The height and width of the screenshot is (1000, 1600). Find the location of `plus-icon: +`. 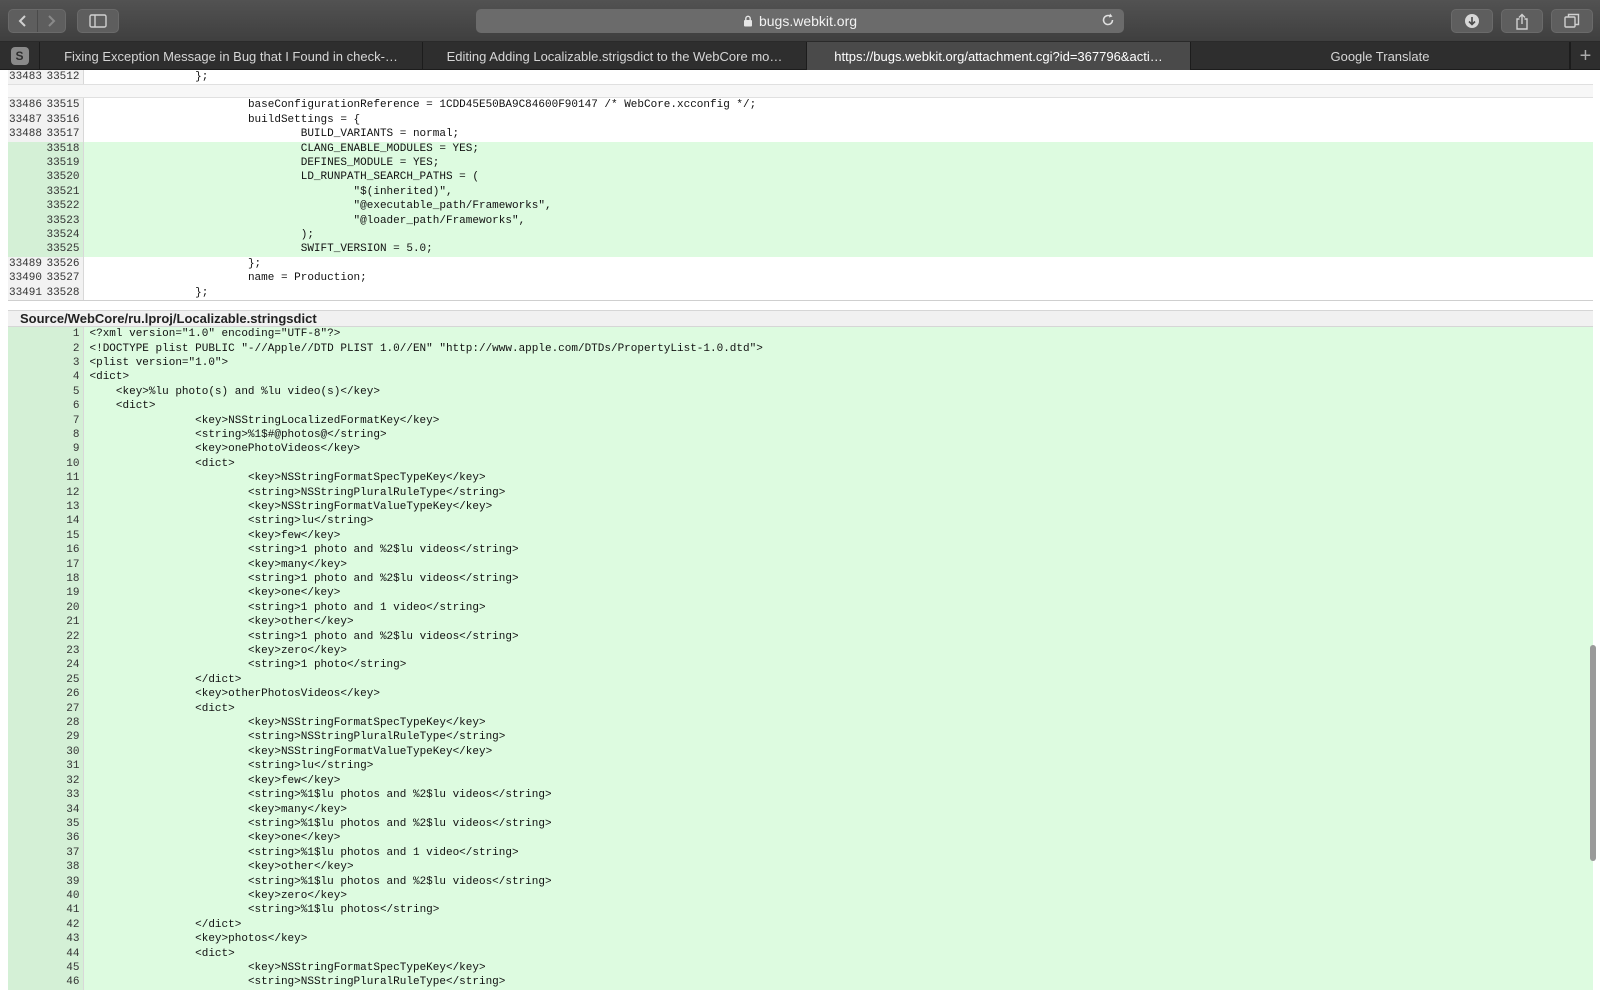

plus-icon: + is located at coordinates (1585, 55).